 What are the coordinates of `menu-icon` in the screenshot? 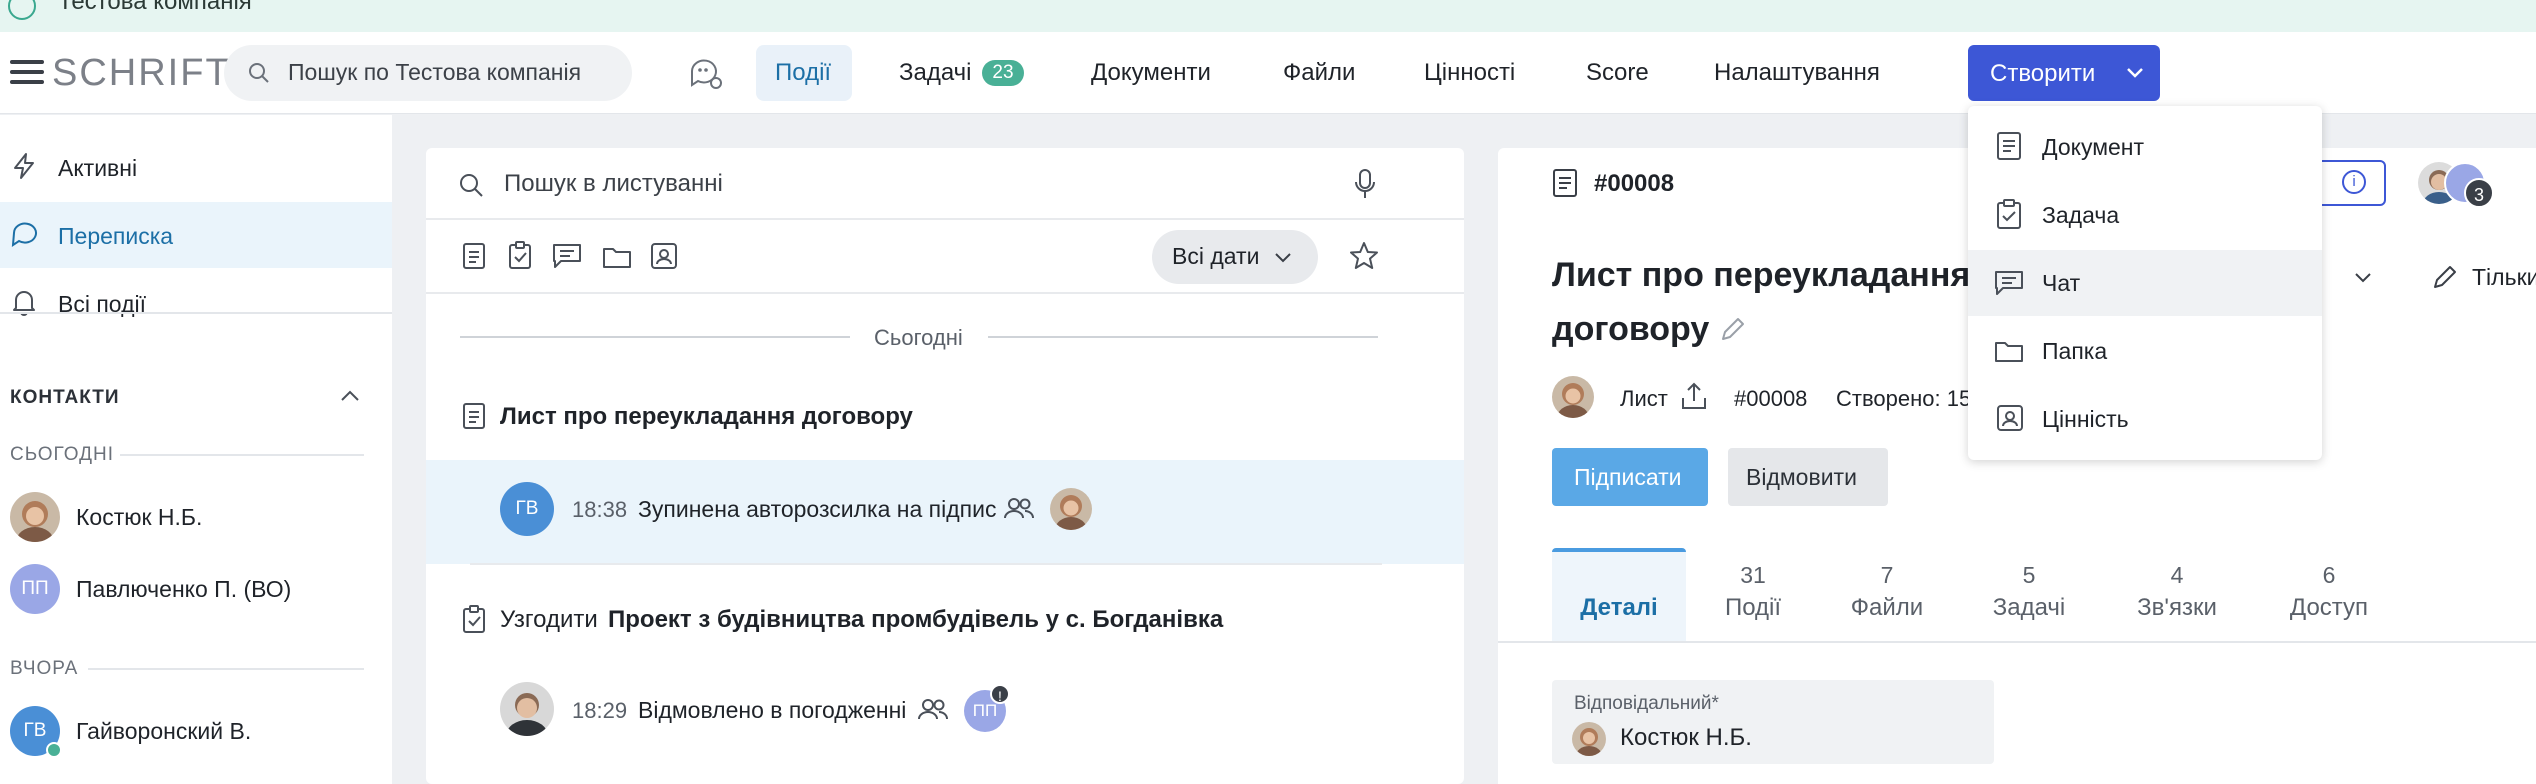 It's located at (27, 72).